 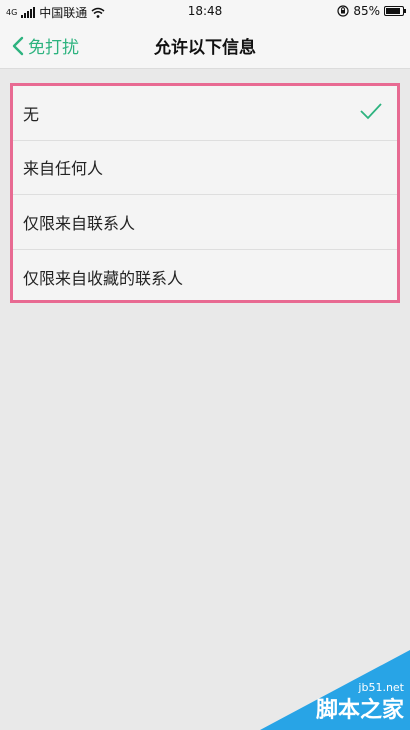 What do you see at coordinates (205, 168) in the screenshot?
I see `option-anyone: 来自任何人` at bounding box center [205, 168].